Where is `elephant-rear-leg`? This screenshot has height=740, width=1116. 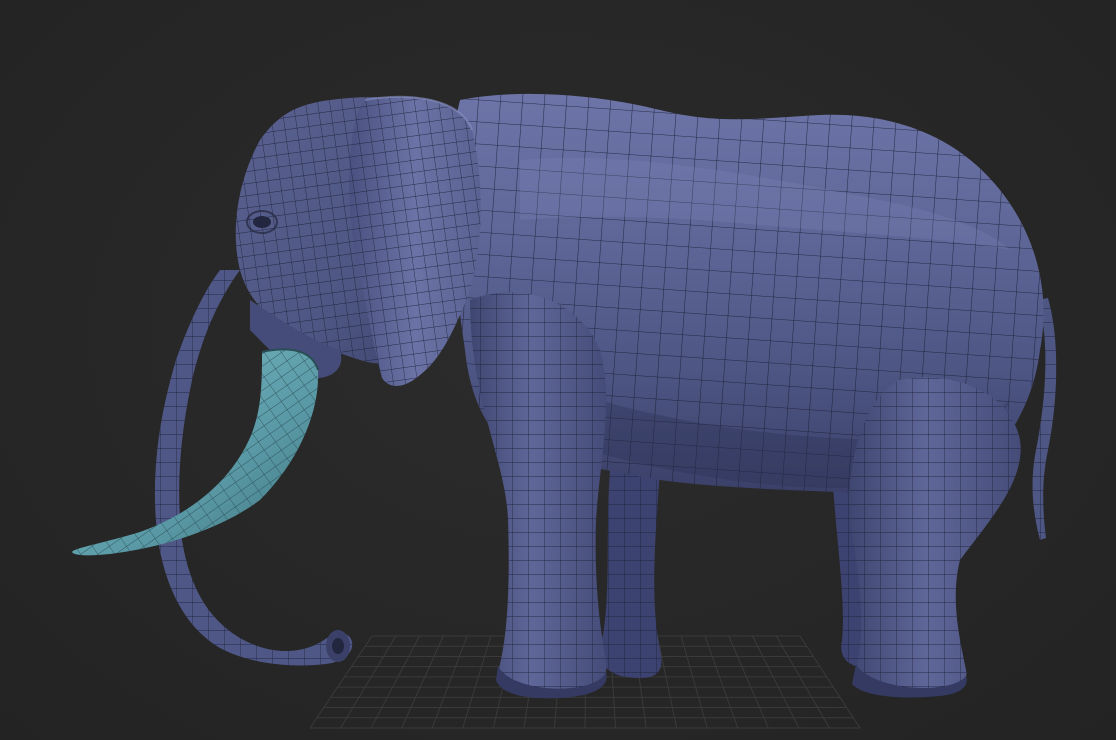 elephant-rear-leg is located at coordinates (935, 537).